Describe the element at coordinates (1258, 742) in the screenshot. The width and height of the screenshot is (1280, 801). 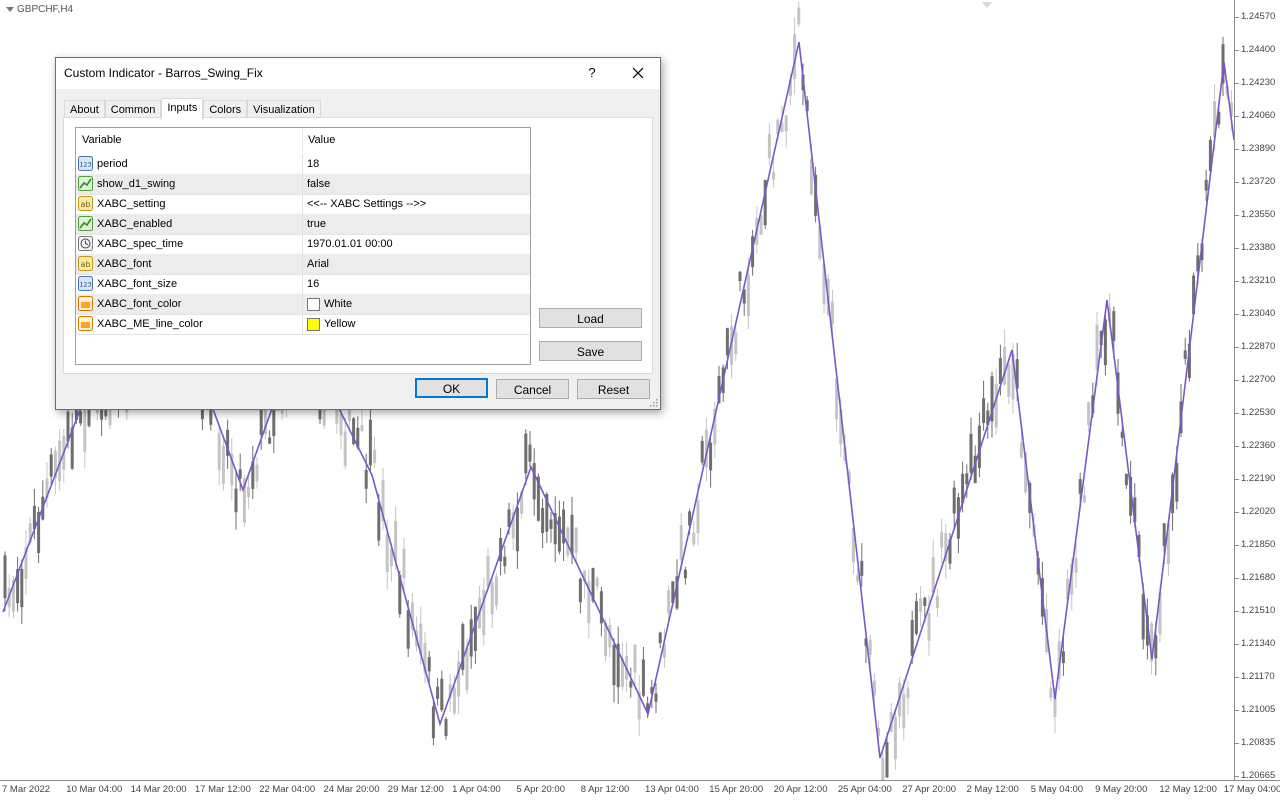
I see `price-label: 1.20835` at that location.